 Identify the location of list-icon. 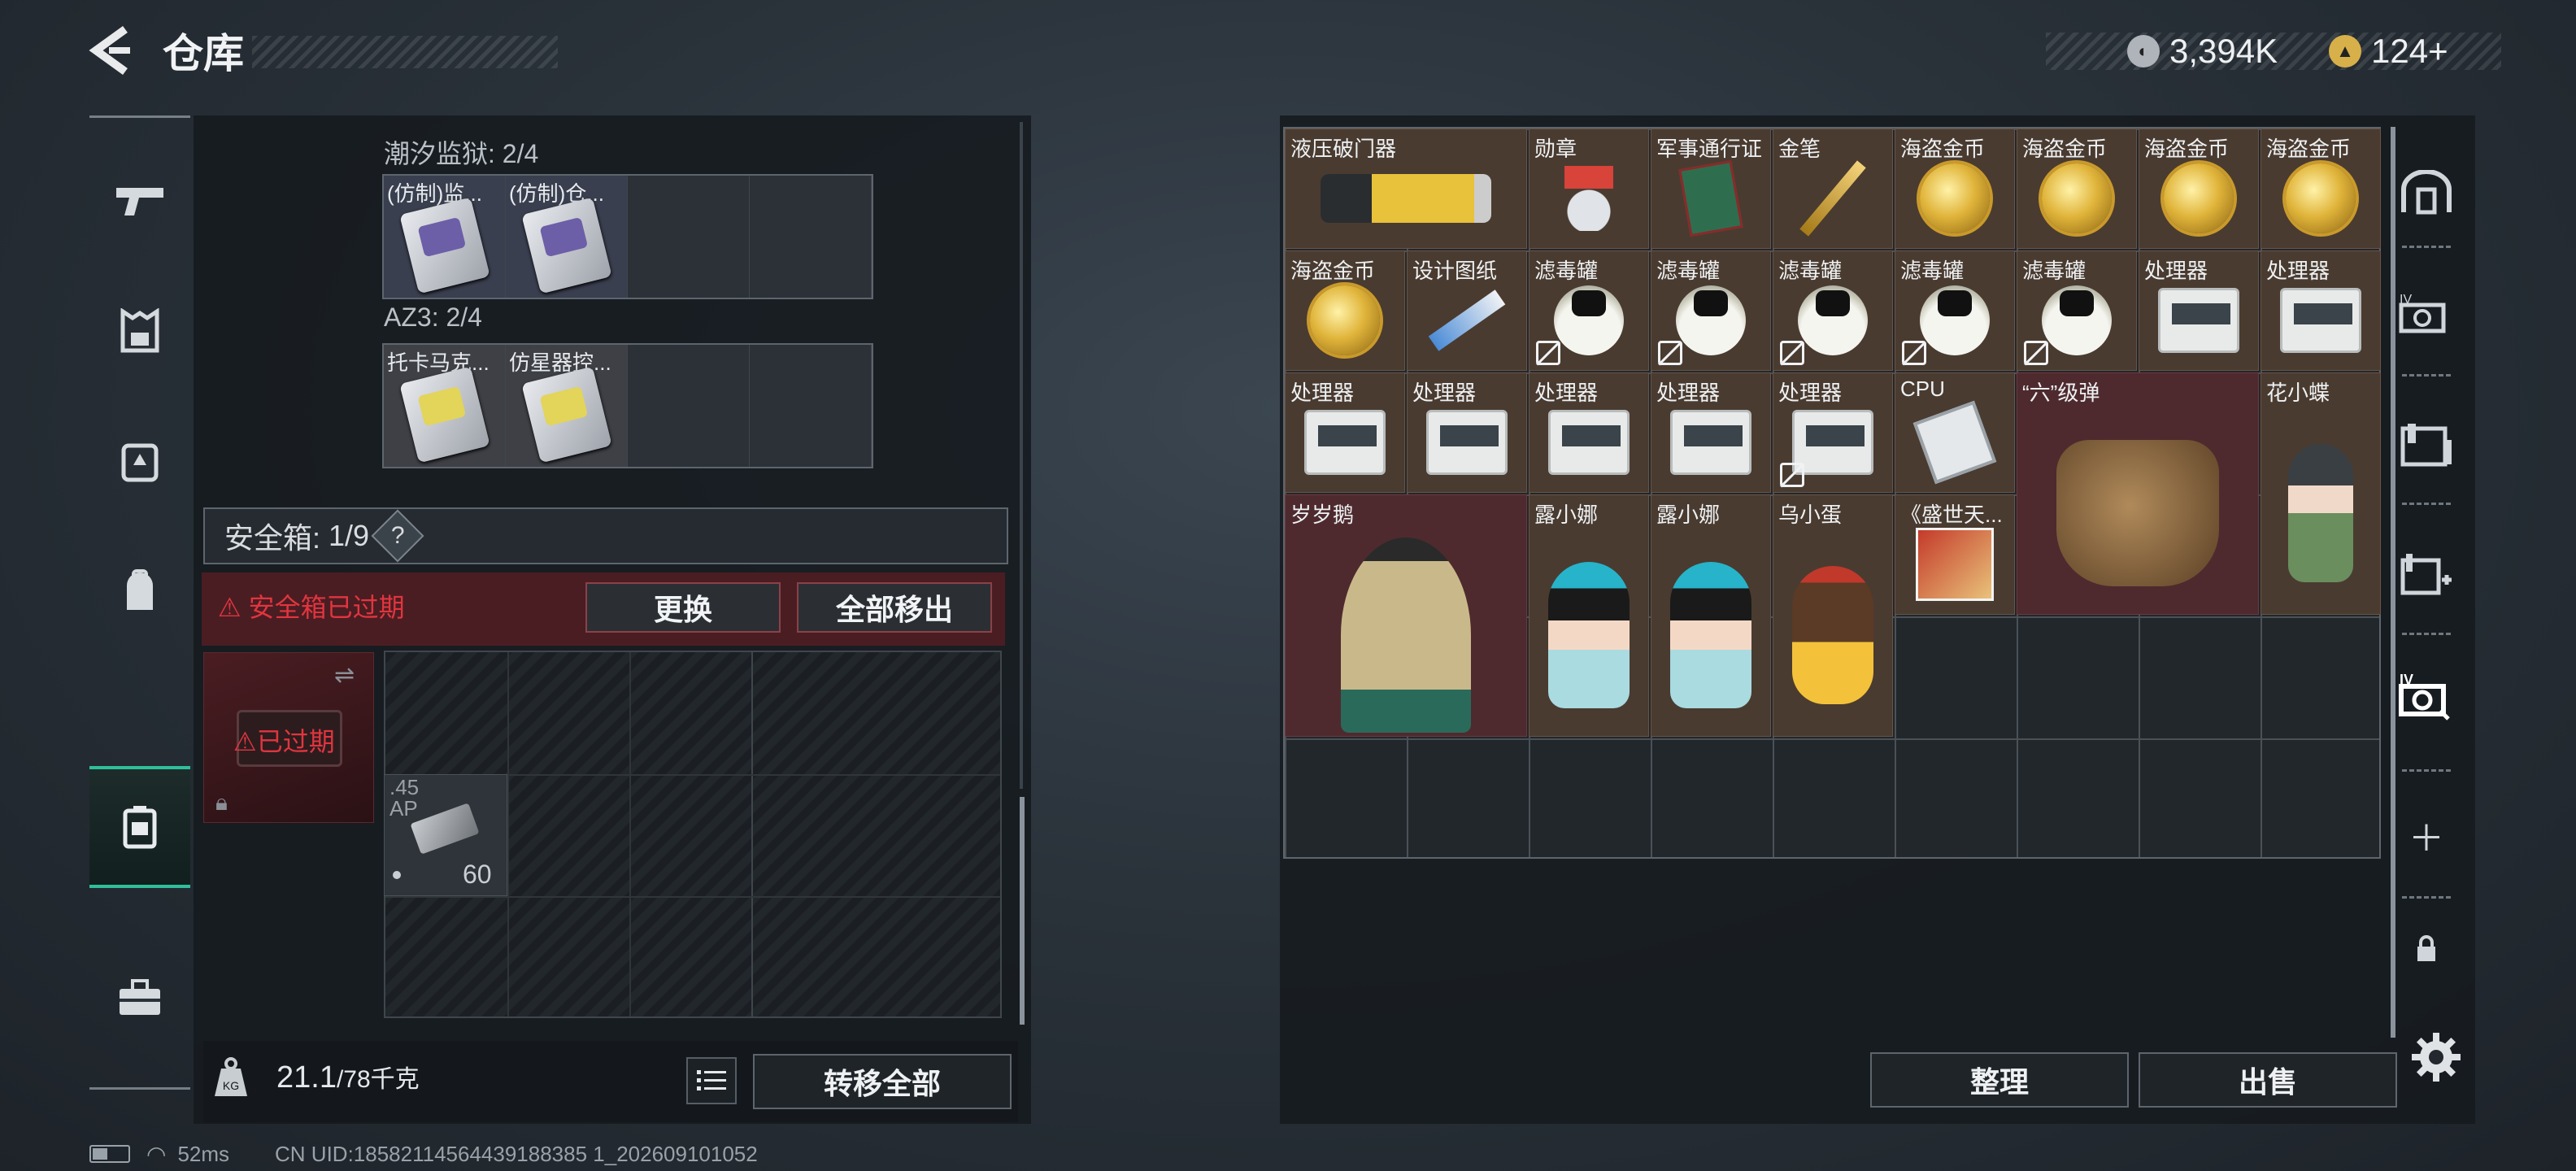
(711, 1080).